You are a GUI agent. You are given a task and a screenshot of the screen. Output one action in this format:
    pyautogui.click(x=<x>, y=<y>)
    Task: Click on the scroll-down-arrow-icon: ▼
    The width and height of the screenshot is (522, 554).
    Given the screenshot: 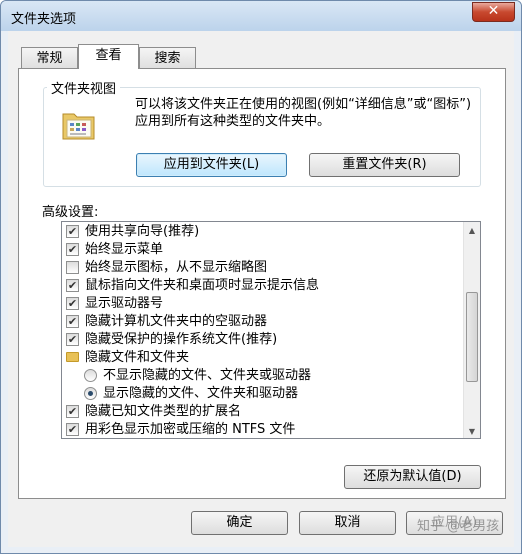 What is the action you would take?
    pyautogui.click(x=472, y=430)
    